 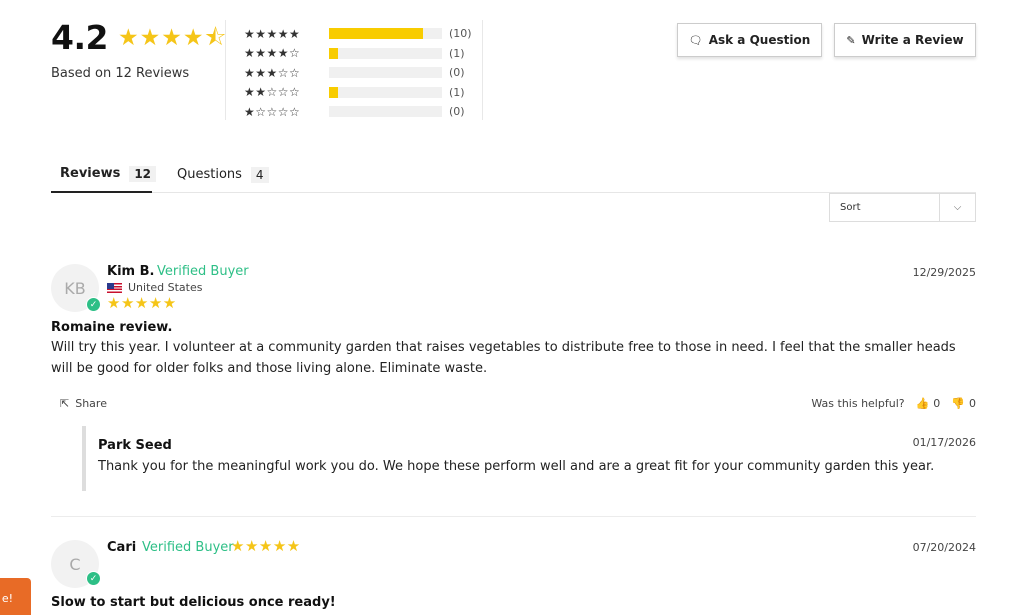 What do you see at coordinates (193, 602) in the screenshot?
I see `review-title: Slow to start but delicious once ready!` at bounding box center [193, 602].